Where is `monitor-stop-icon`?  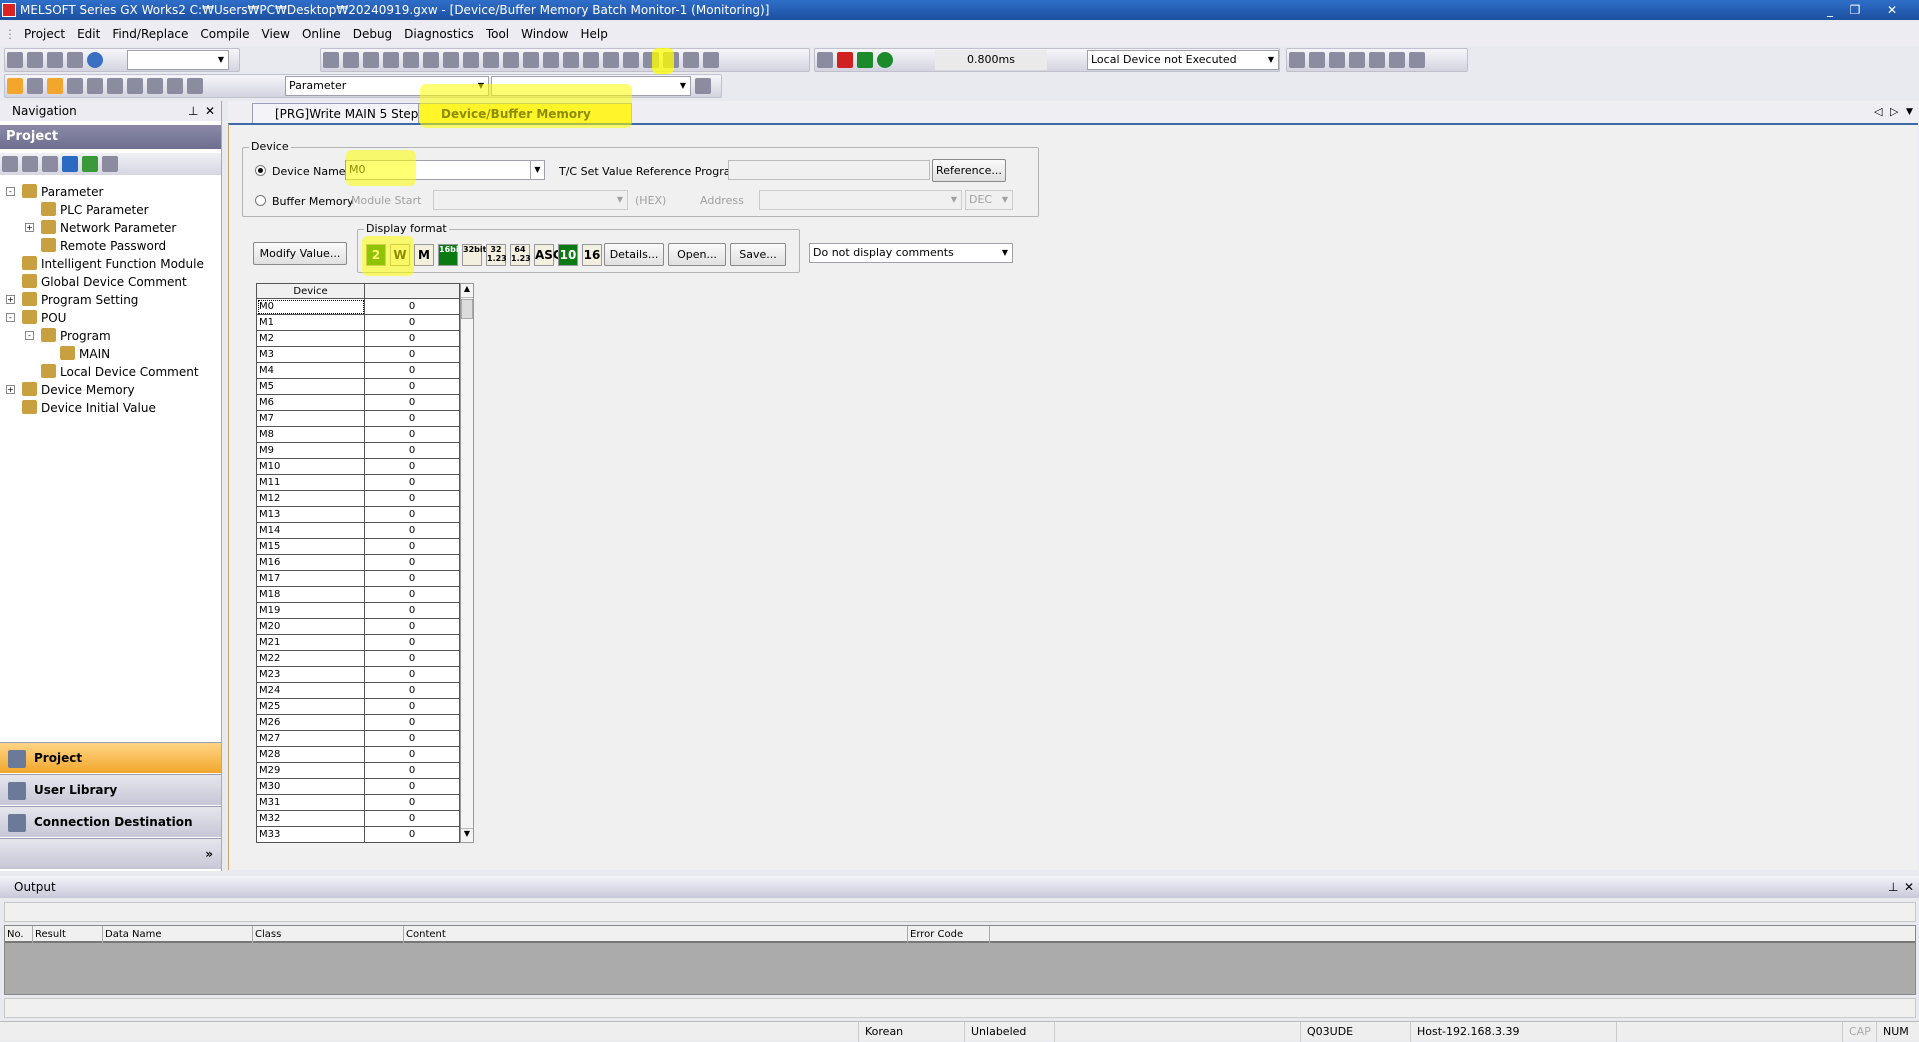 monitor-stop-icon is located at coordinates (471, 60).